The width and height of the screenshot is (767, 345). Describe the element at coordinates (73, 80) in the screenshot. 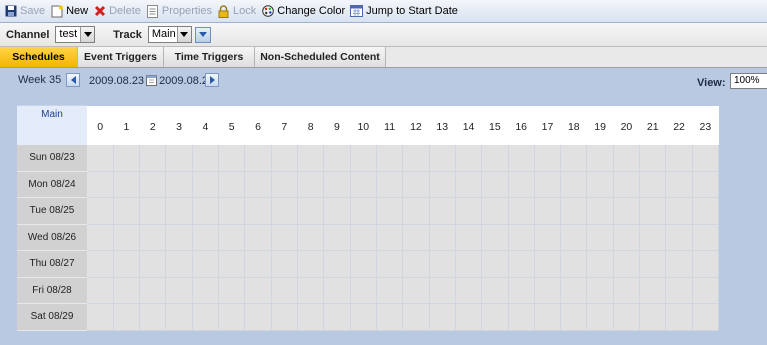

I see `previous-week-button` at that location.